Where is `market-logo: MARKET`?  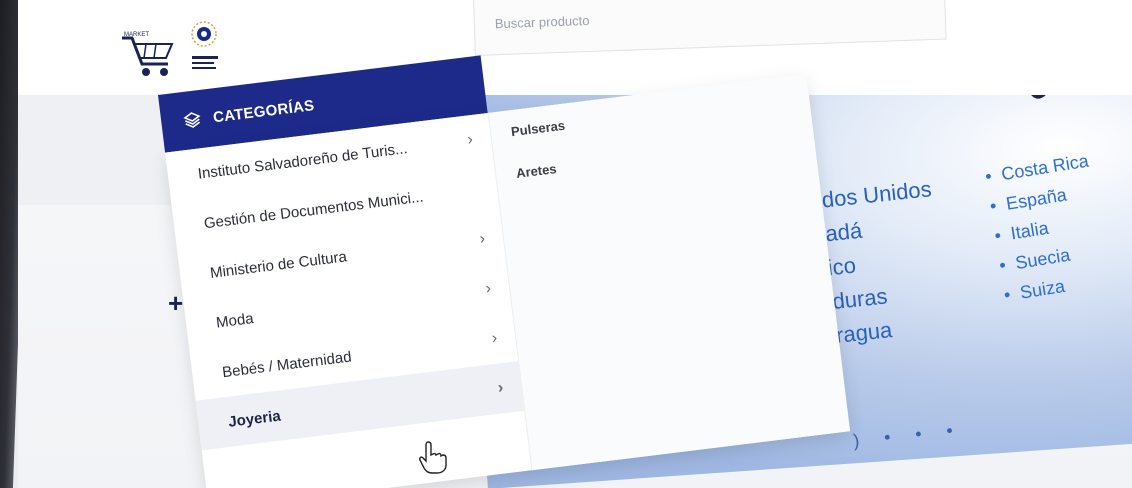
market-logo: MARKET is located at coordinates (178, 55).